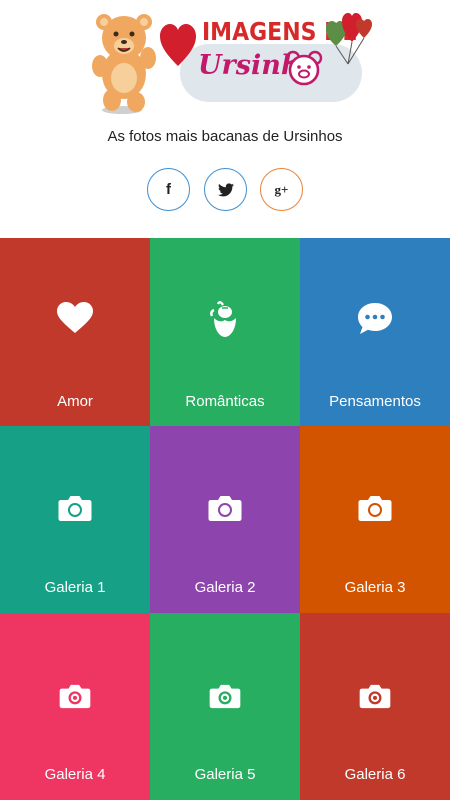 This screenshot has width=450, height=800. What do you see at coordinates (225, 136) in the screenshot?
I see `tagline: As fotos mais bacanas de Ursinhos` at bounding box center [225, 136].